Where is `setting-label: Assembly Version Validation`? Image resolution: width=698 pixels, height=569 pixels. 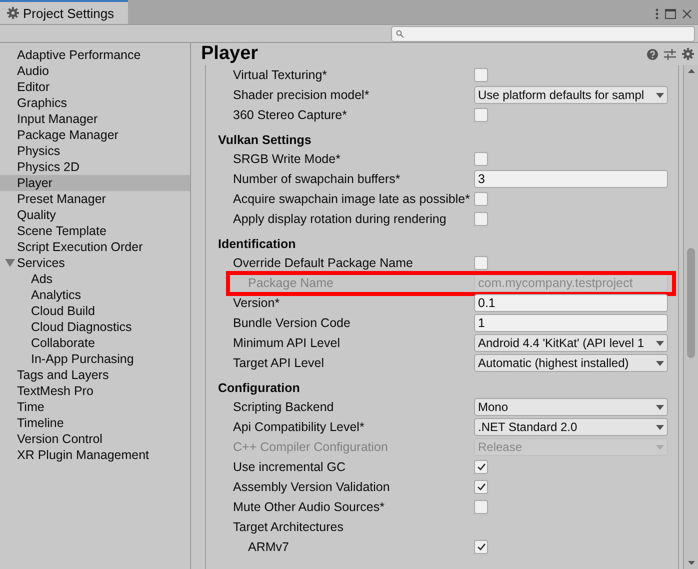
setting-label: Assembly Version Validation is located at coordinates (311, 487).